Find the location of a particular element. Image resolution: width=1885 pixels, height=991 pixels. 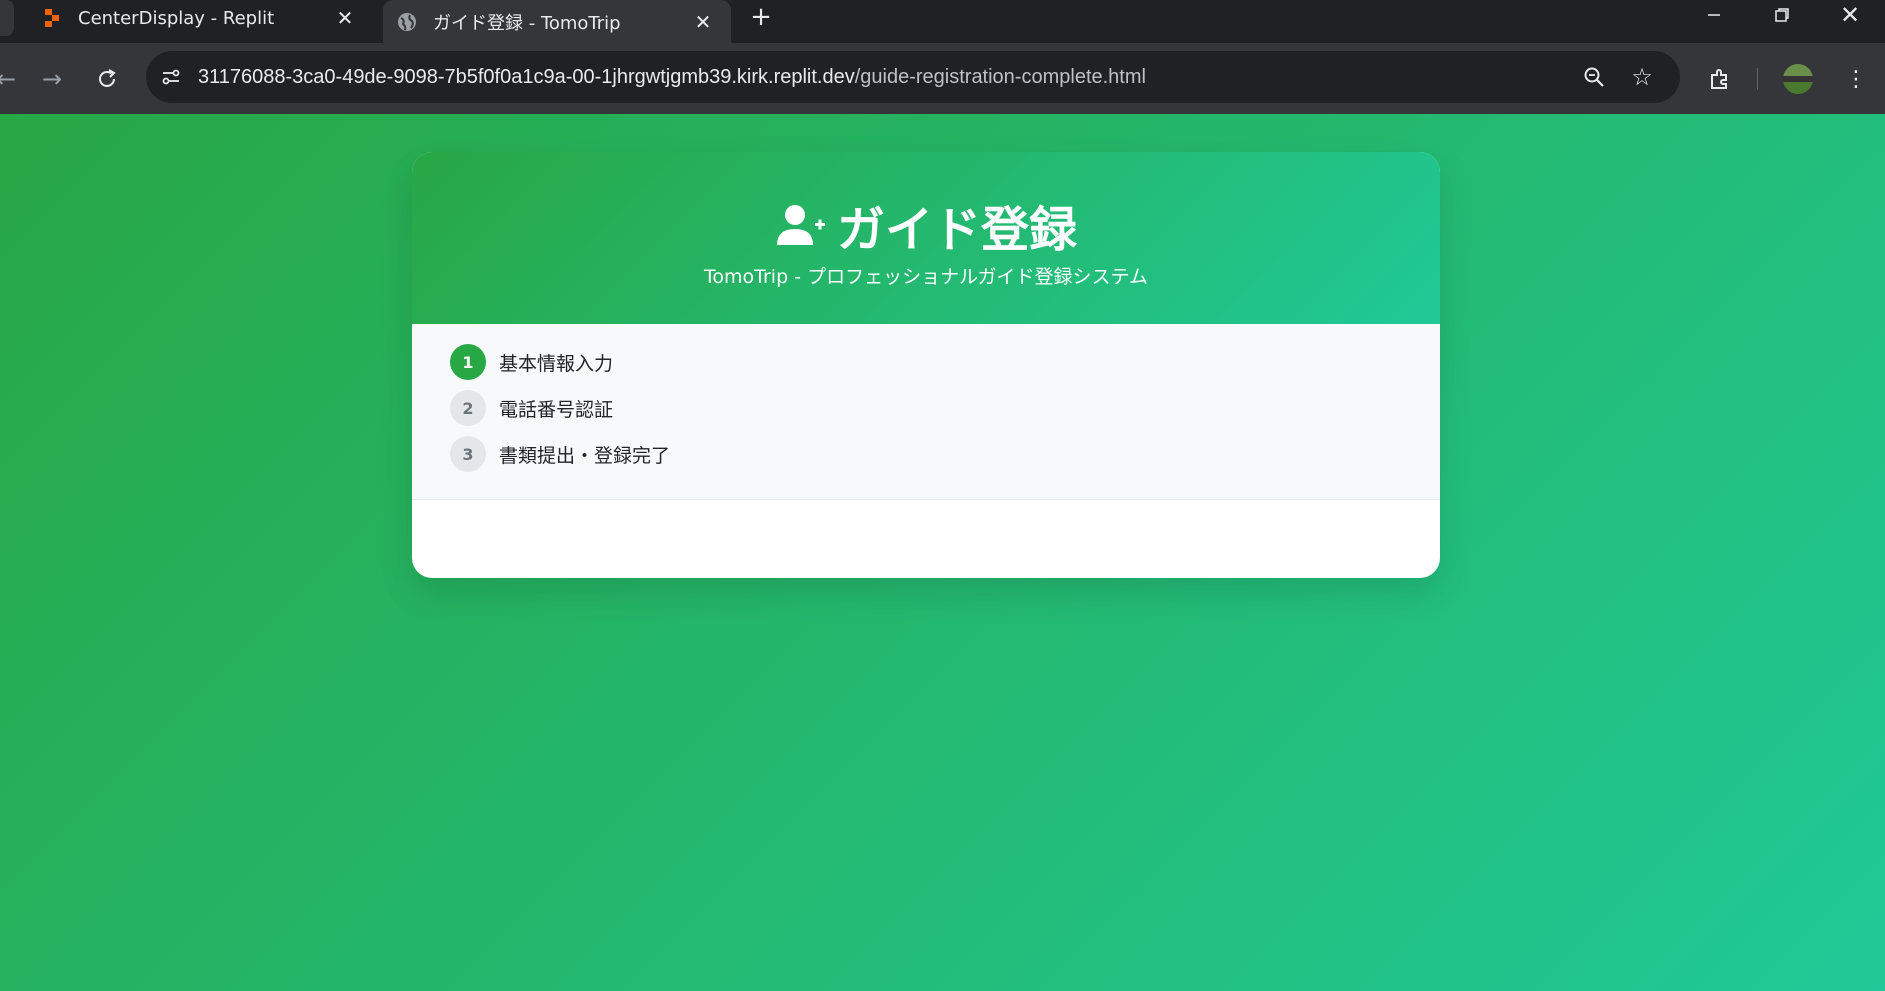

close-window-icon: ✕ is located at coordinates (1850, 15).